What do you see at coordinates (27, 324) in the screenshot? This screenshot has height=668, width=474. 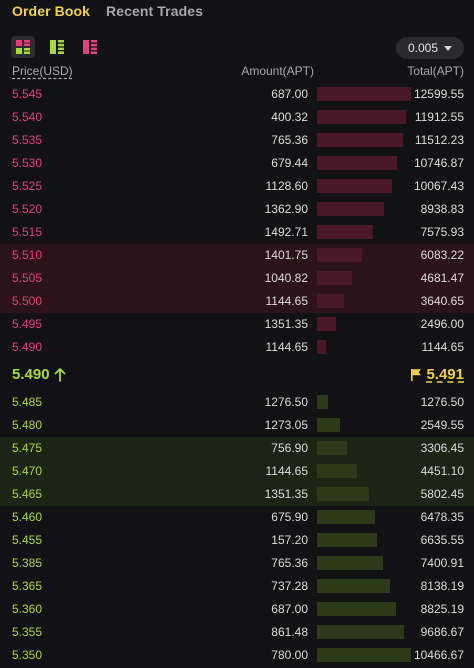 I see `order-price: 5.495` at bounding box center [27, 324].